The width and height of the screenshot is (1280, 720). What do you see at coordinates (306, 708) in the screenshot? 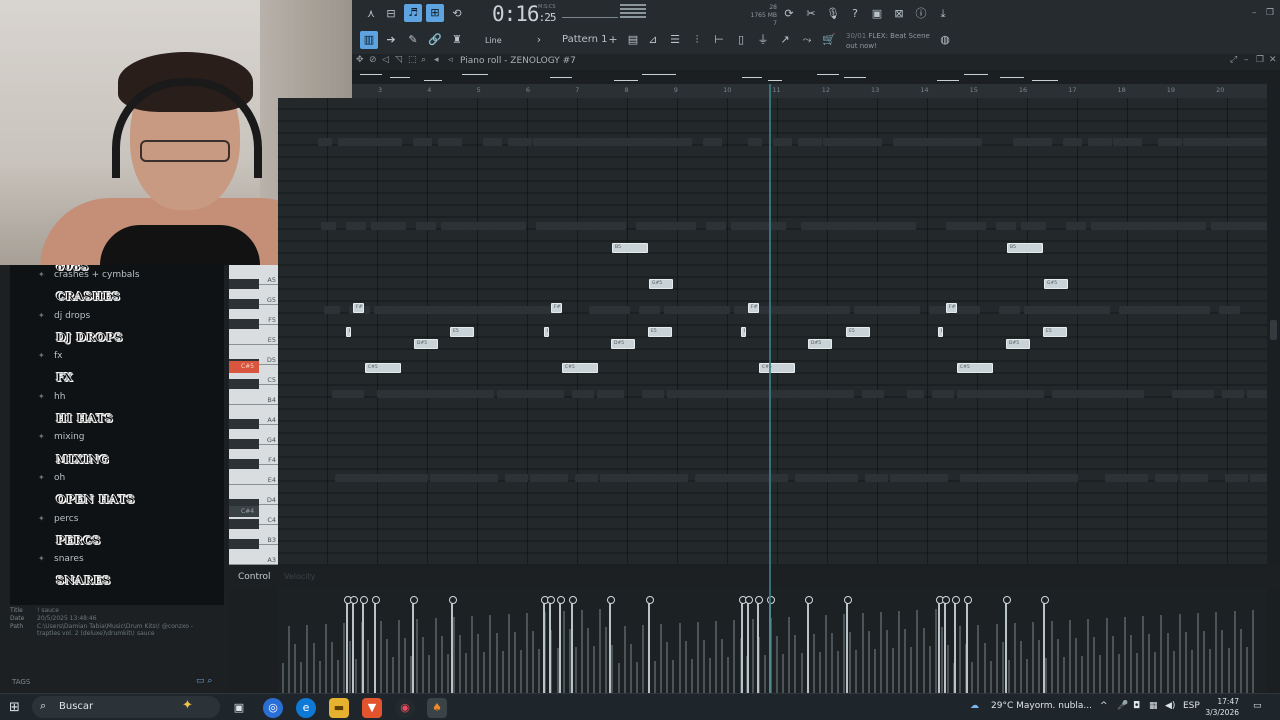
I see `edge-icon: e` at bounding box center [306, 708].